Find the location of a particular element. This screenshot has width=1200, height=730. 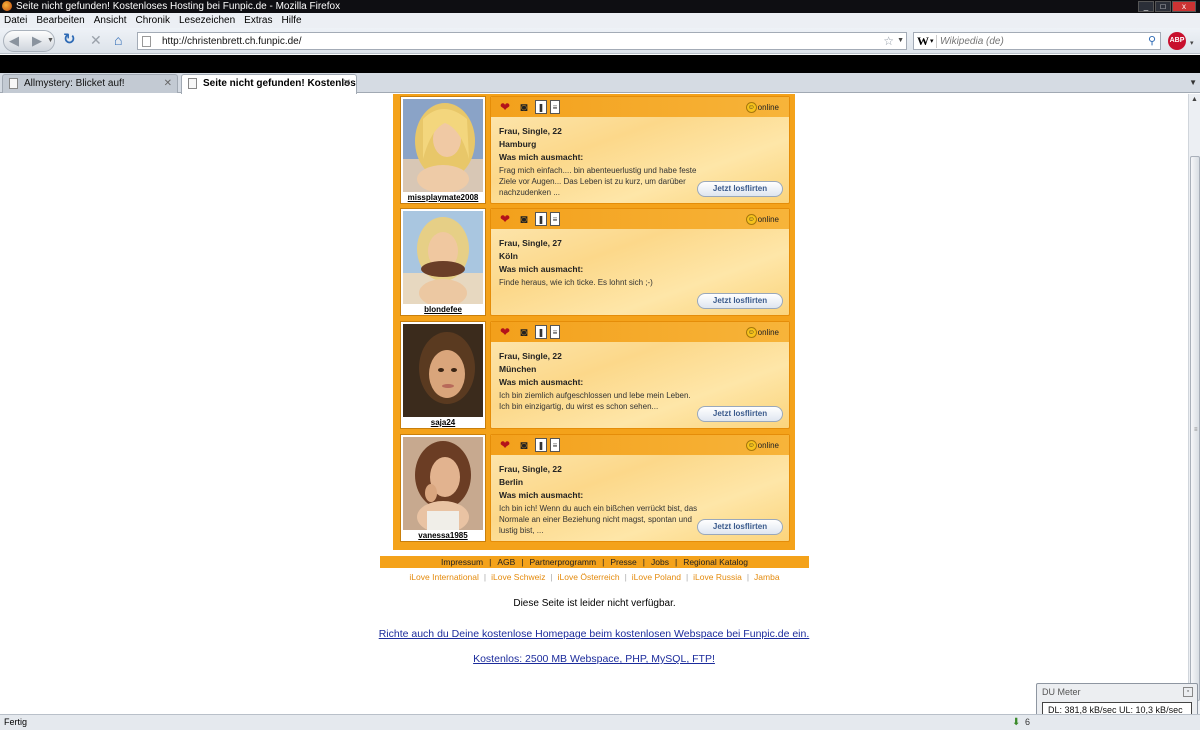

footer-link-jobs: Jobs is located at coordinates (660, 562).